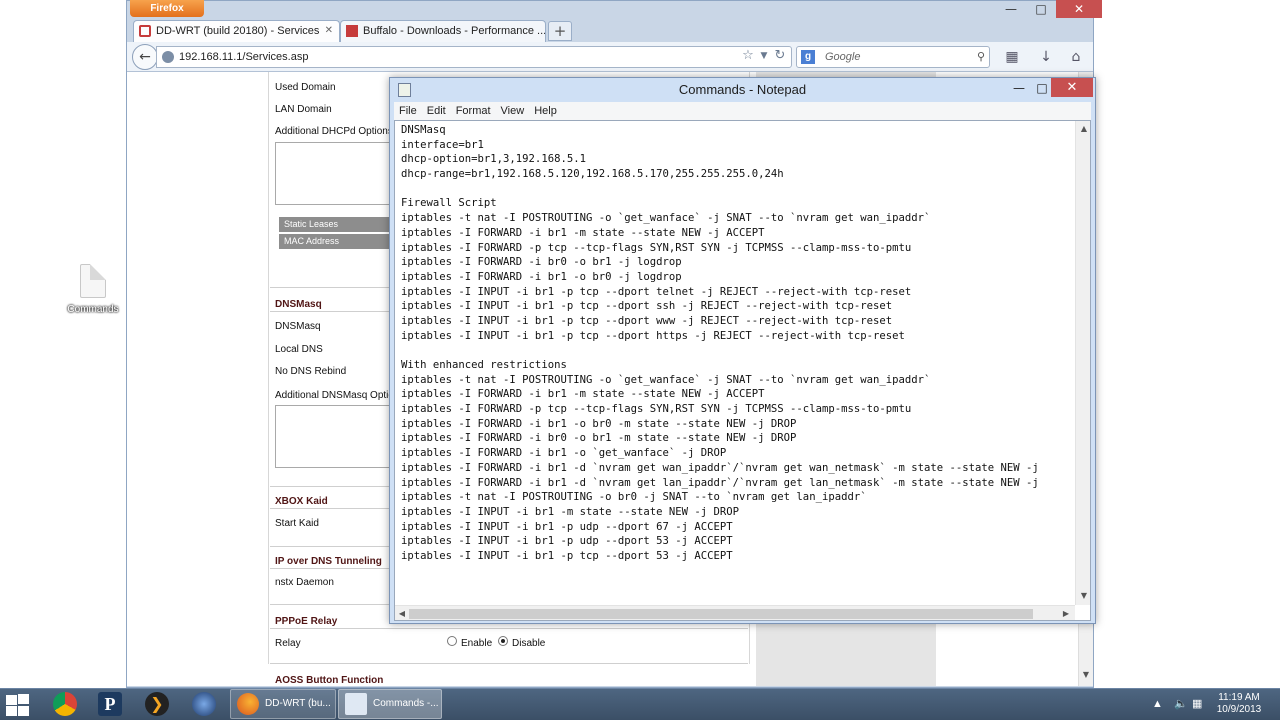 This screenshot has height=720, width=1280. Describe the element at coordinates (474, 57) in the screenshot. I see `url-bar: 192.168.11.1/Services.asp` at that location.